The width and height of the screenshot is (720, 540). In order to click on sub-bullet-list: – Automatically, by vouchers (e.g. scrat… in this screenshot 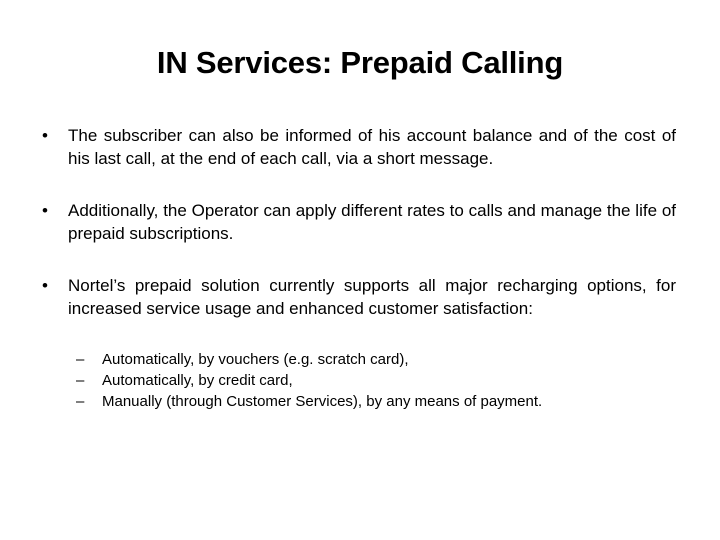, I will do `click(375, 380)`.